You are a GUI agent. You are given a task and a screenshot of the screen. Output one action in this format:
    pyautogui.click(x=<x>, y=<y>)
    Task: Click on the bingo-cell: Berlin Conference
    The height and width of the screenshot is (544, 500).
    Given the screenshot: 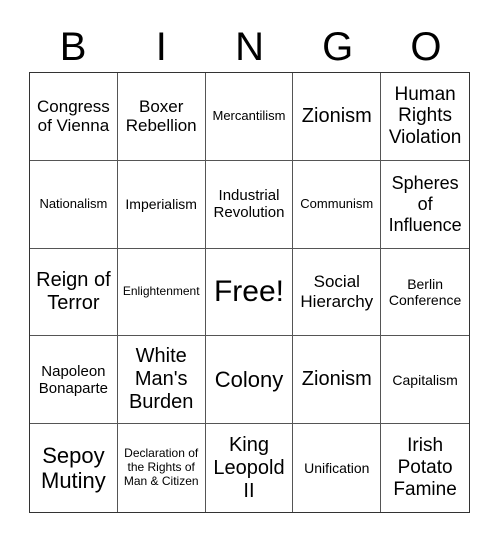 What is the action you would take?
    pyautogui.click(x=425, y=293)
    